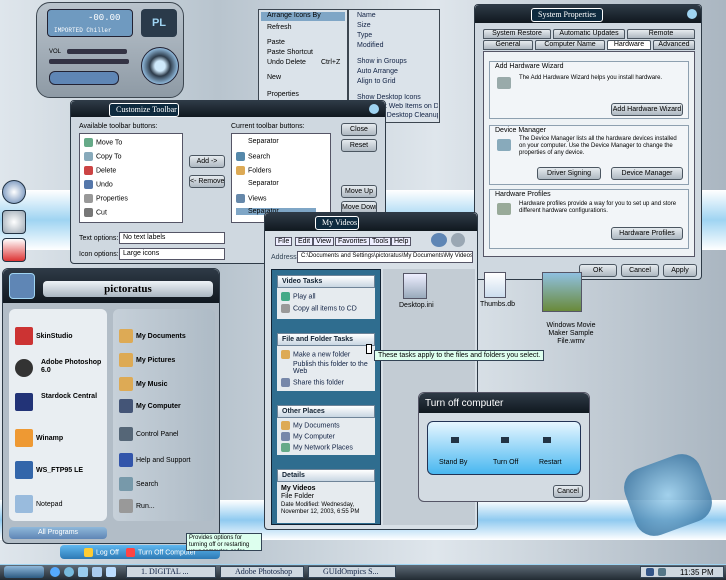  Describe the element at coordinates (55, 572) in the screenshot. I see `quicklaunch-browser-icon` at that location.